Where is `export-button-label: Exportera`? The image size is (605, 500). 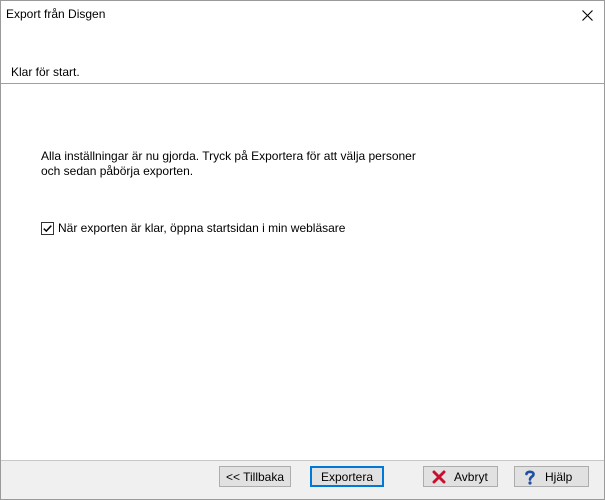 export-button-label: Exportera is located at coordinates (347, 476).